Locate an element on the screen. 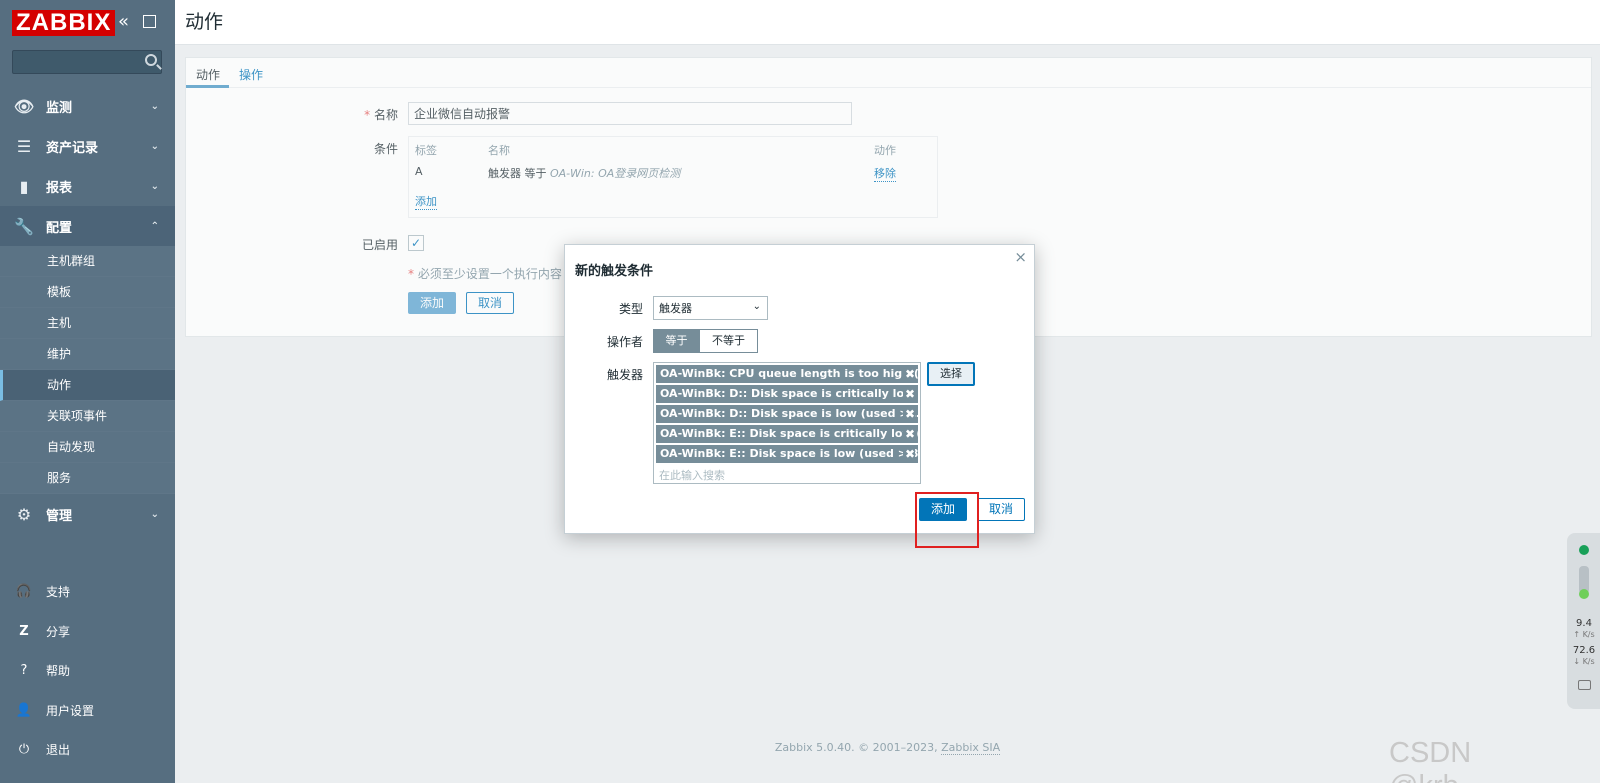 Image resolution: width=1600 pixels, height=783 pixels. submenu-templates: 模板 is located at coordinates (87, 292).